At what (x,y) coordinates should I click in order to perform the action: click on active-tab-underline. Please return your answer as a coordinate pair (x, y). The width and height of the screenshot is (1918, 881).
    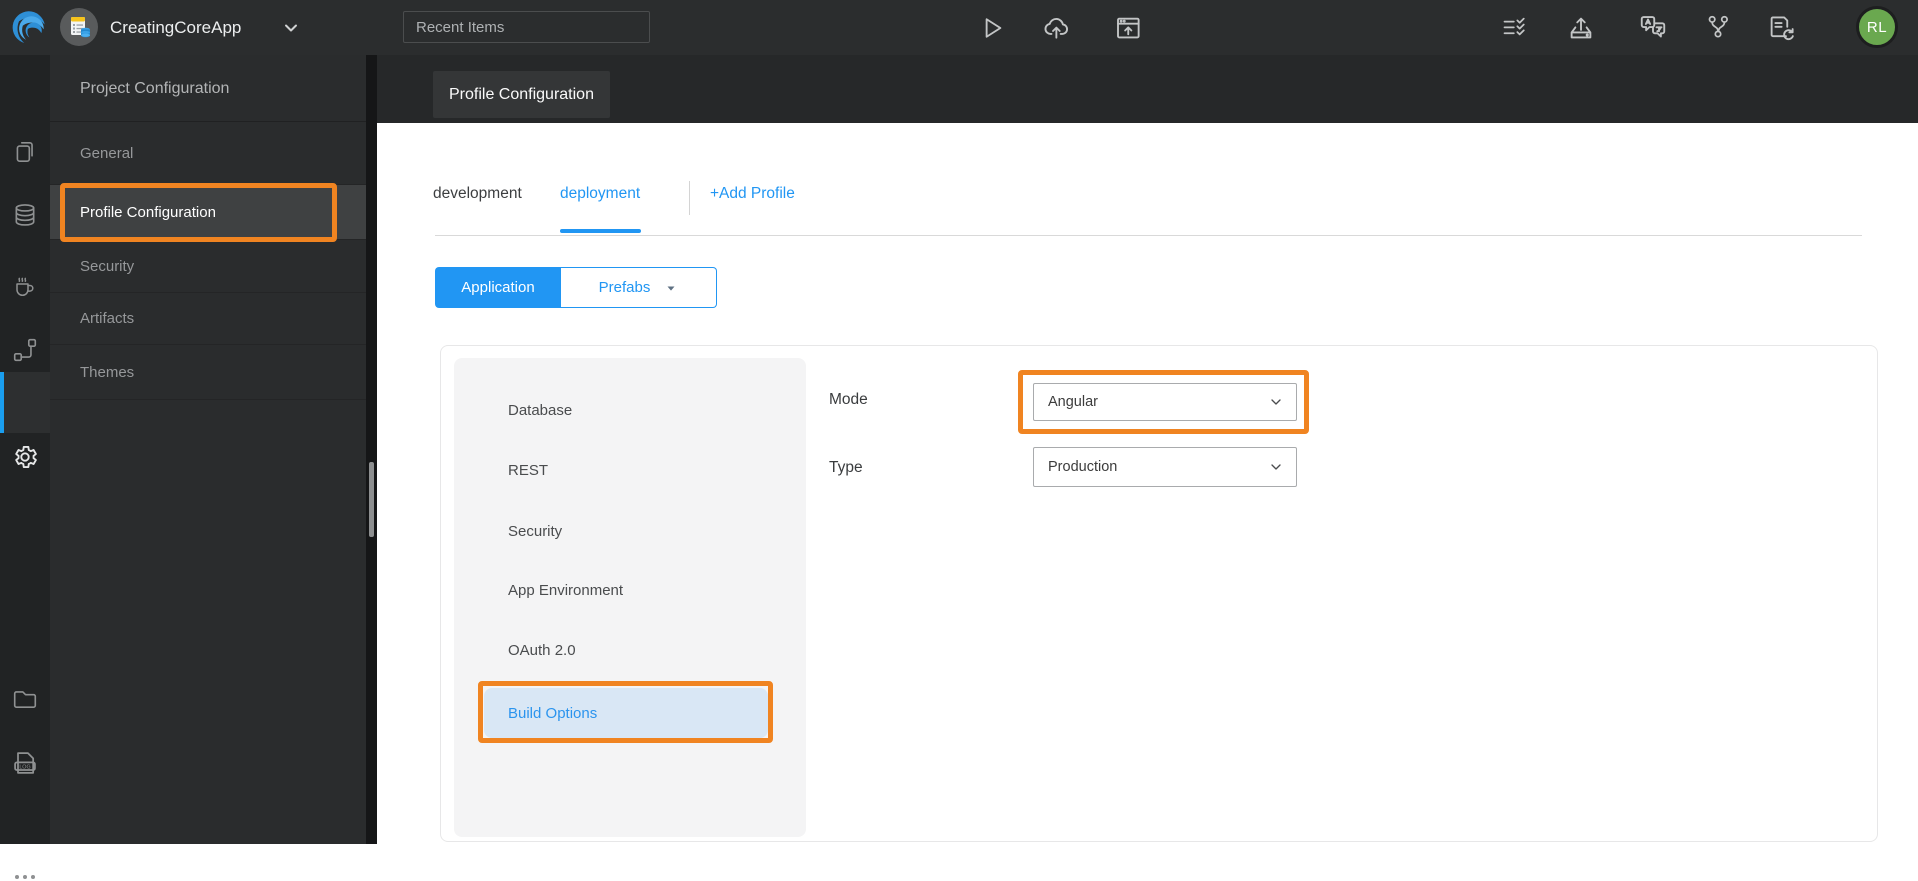
    Looking at the image, I should click on (600, 231).